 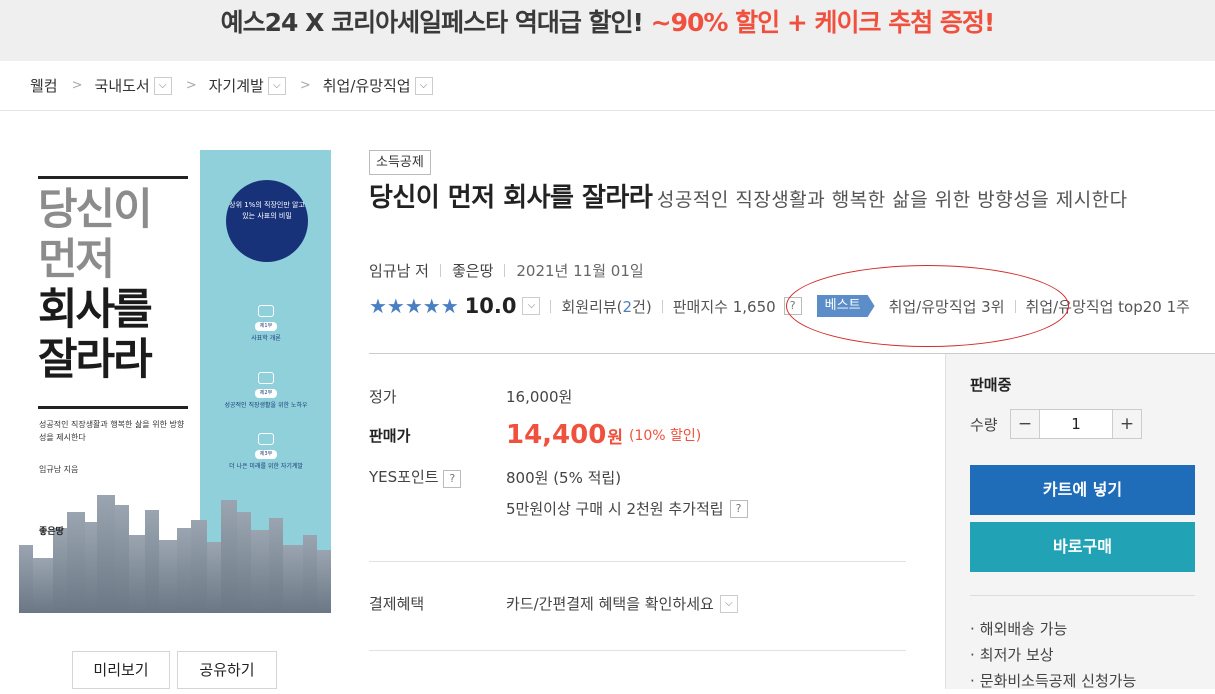 I want to click on review-label: 건), so click(x=642, y=306).